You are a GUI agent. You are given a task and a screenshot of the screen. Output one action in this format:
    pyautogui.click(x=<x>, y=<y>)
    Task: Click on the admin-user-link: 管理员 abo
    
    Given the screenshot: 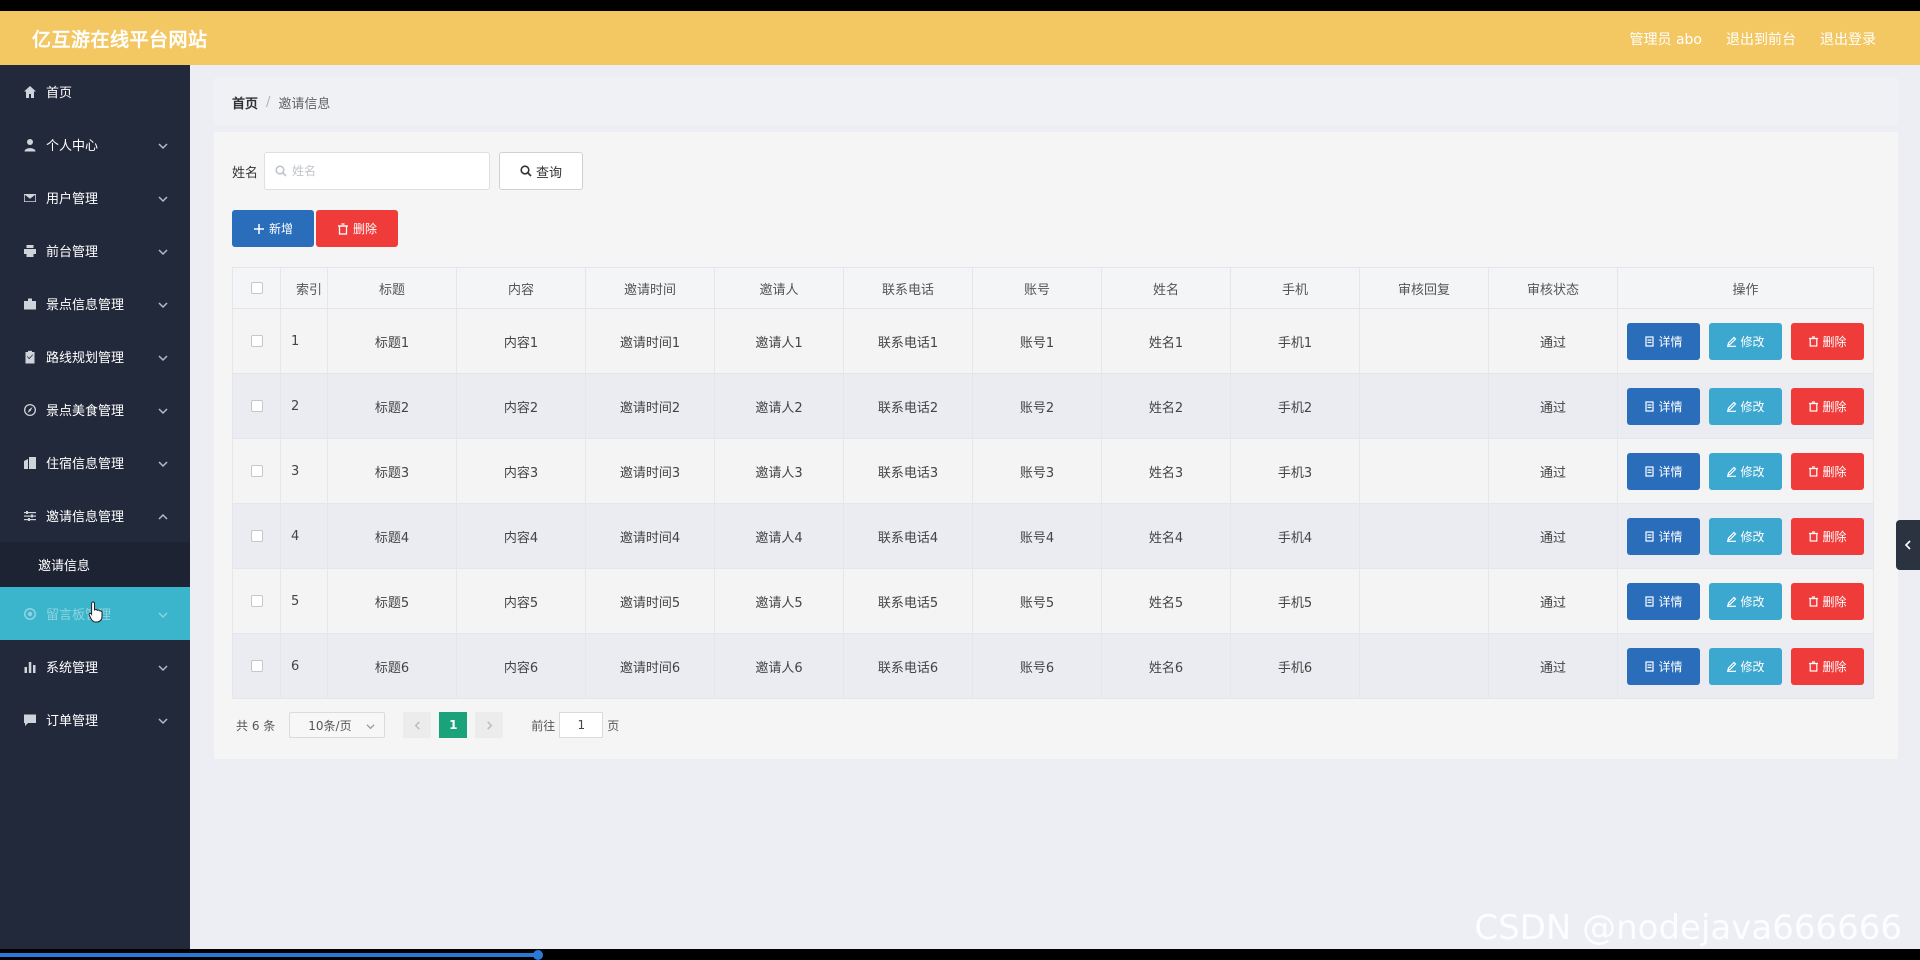 What is the action you would take?
    pyautogui.click(x=1666, y=39)
    